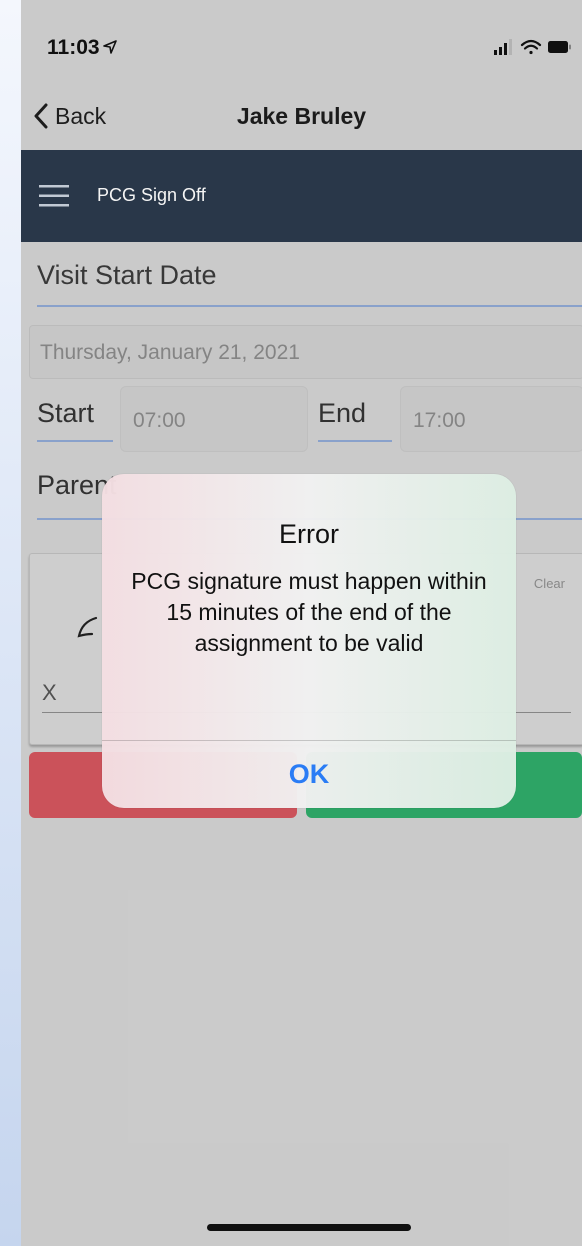 The height and width of the screenshot is (1246, 582). I want to click on alert-title: Error, so click(309, 534).